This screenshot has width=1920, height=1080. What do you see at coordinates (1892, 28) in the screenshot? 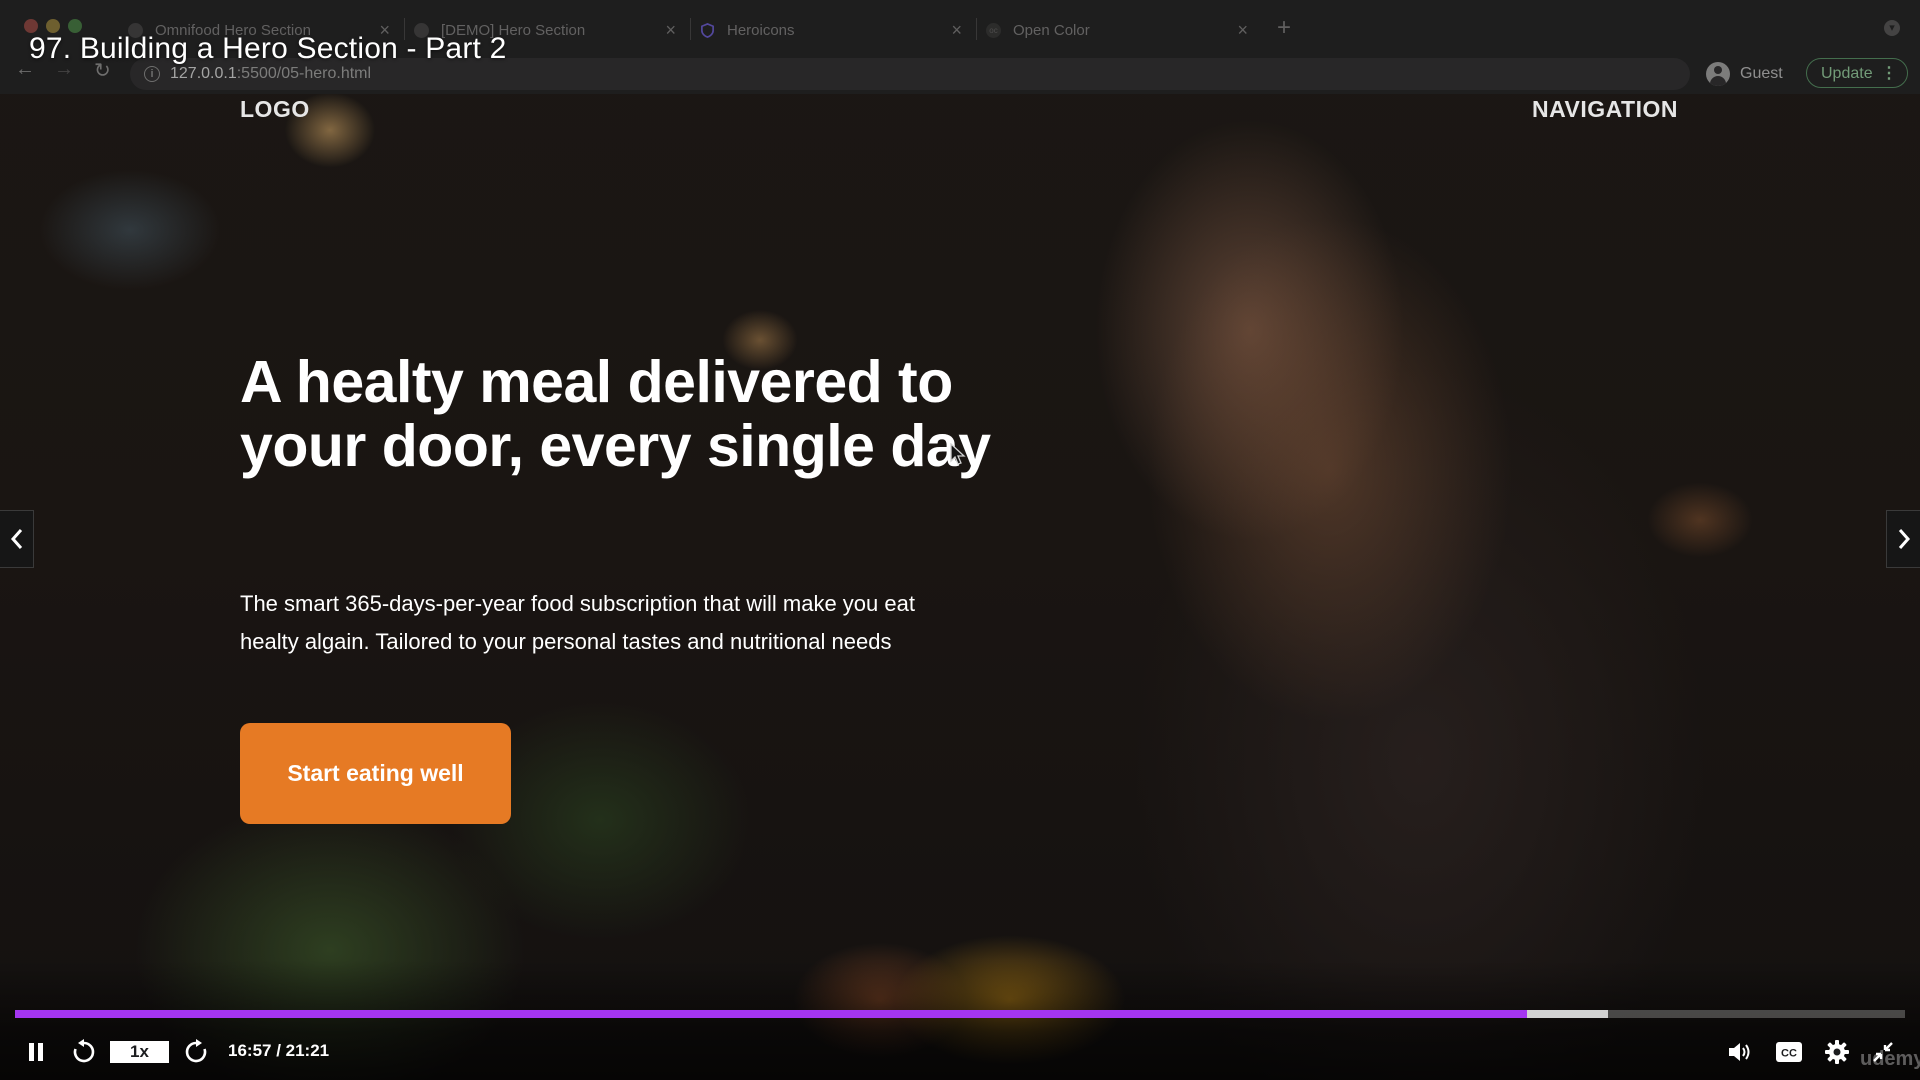
I see `tab-search-icon: ▾` at bounding box center [1892, 28].